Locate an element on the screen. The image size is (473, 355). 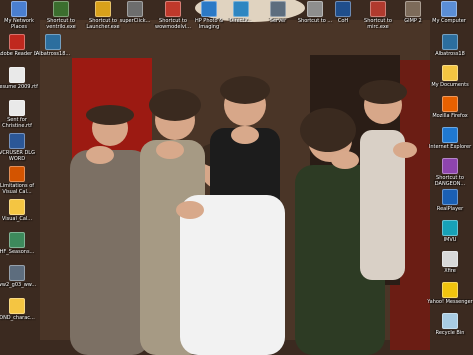
coh-icon is located at coordinates (343, 9).